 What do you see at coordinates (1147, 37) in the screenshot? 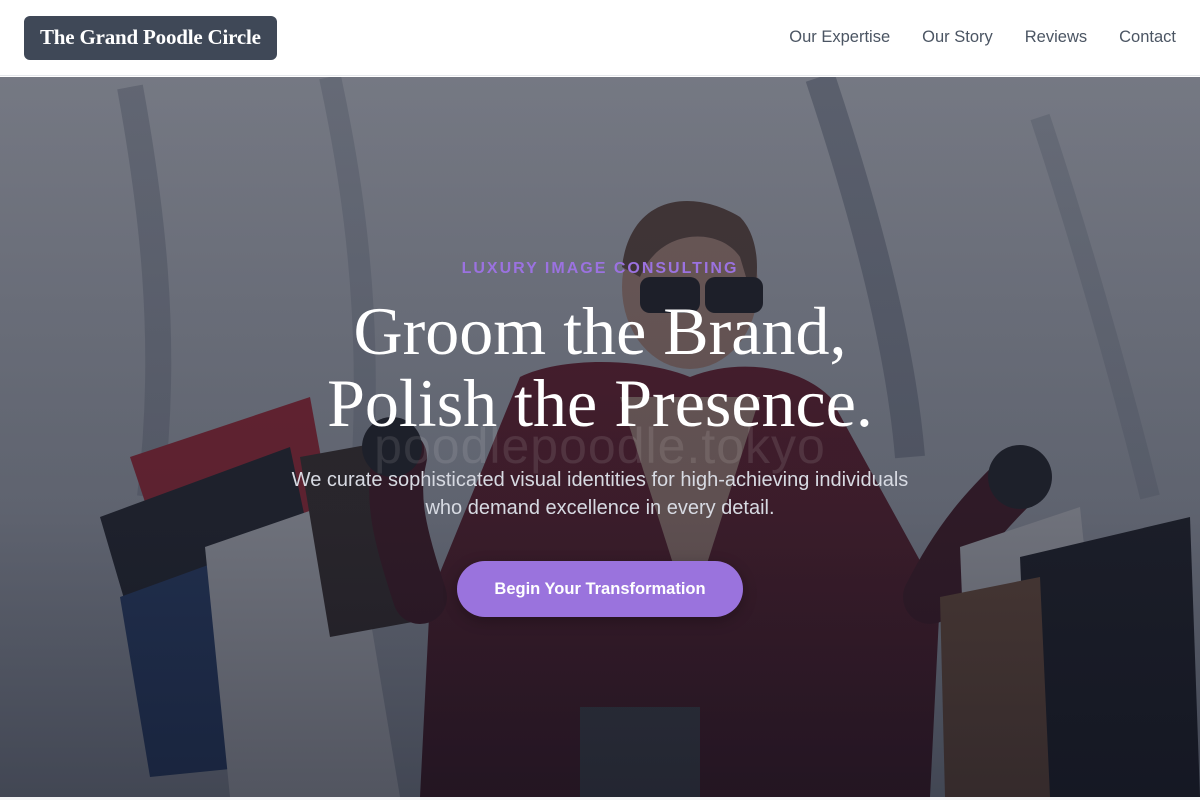
I see `nav-link-contact: Contact` at bounding box center [1147, 37].